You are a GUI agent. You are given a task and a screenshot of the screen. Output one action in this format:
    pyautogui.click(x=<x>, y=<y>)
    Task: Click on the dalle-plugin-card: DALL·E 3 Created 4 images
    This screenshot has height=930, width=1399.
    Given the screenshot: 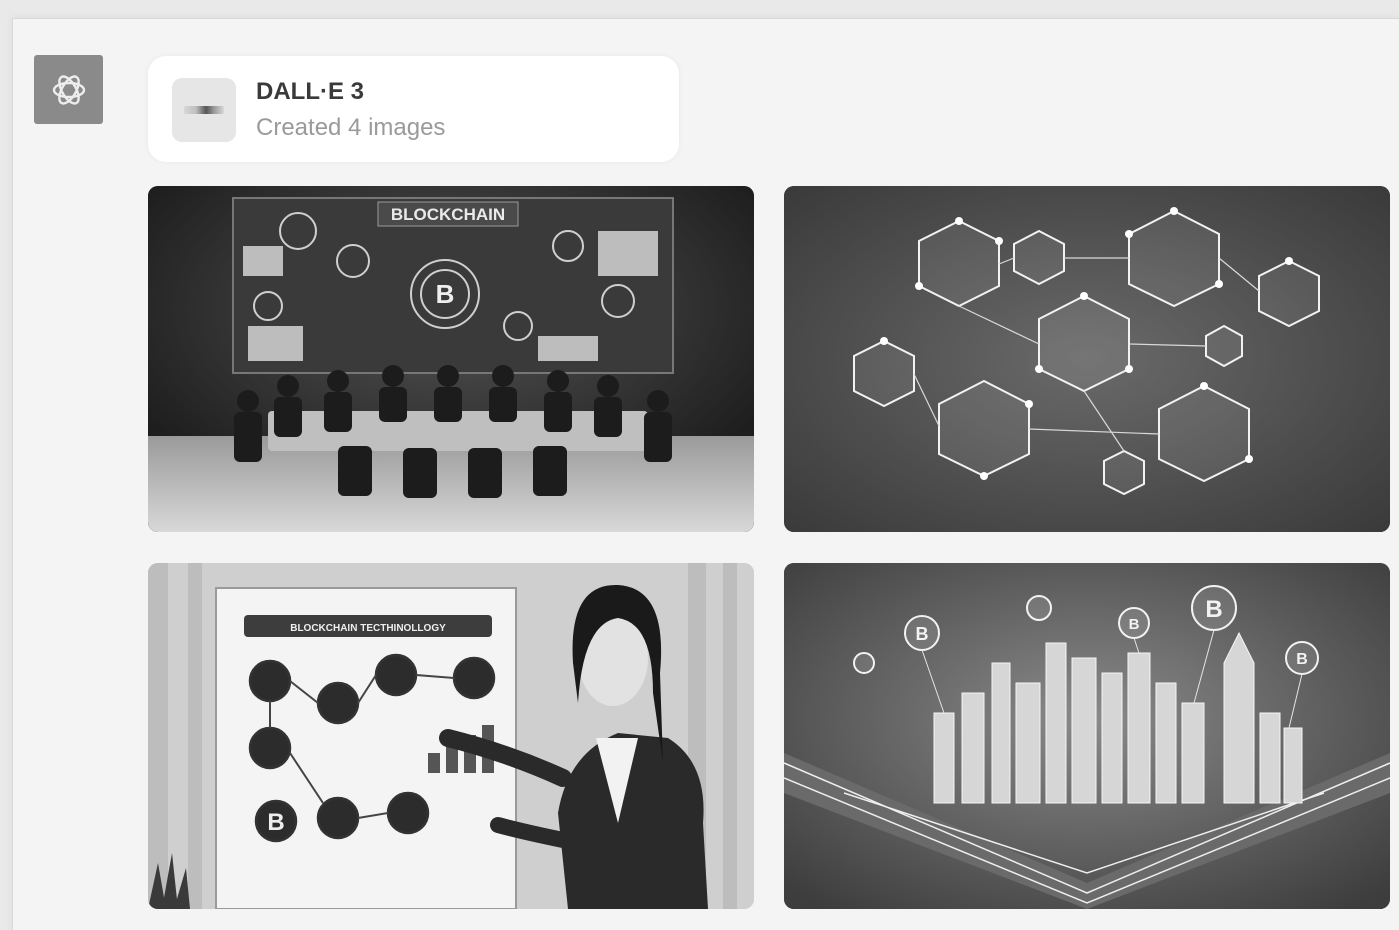 What is the action you would take?
    pyautogui.click(x=413, y=109)
    